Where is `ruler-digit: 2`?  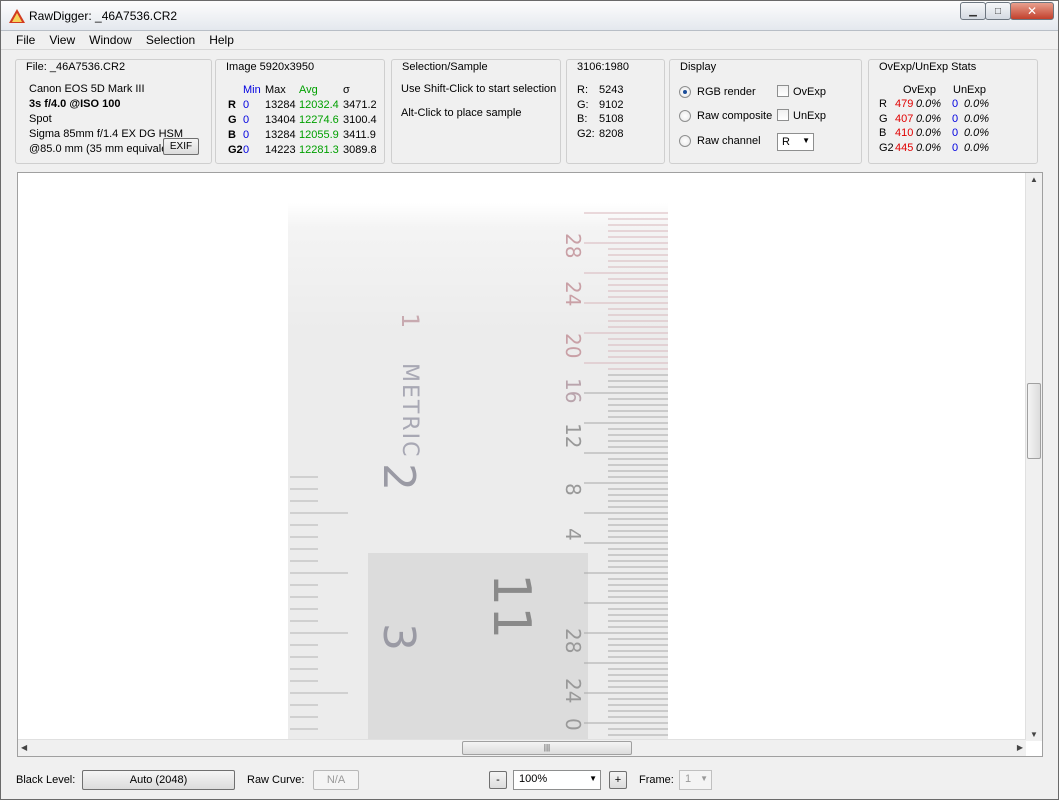
ruler-digit: 2 is located at coordinates (398, 477).